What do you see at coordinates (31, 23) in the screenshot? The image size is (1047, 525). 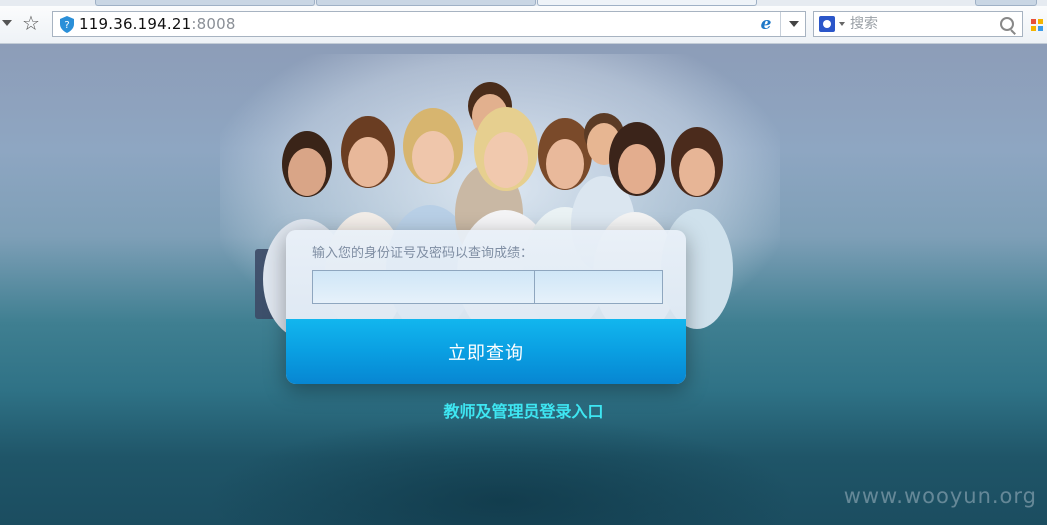 I see `favorite-star-icon: ☆` at bounding box center [31, 23].